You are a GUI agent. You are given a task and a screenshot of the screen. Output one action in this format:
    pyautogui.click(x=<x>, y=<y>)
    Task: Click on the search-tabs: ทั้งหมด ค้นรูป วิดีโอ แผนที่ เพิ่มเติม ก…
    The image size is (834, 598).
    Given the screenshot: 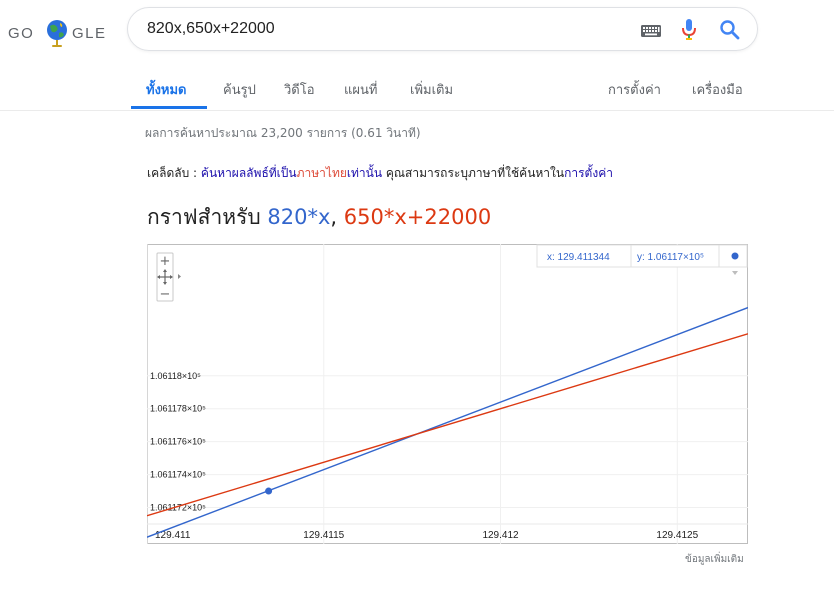 What is the action you would take?
    pyautogui.click(x=417, y=86)
    